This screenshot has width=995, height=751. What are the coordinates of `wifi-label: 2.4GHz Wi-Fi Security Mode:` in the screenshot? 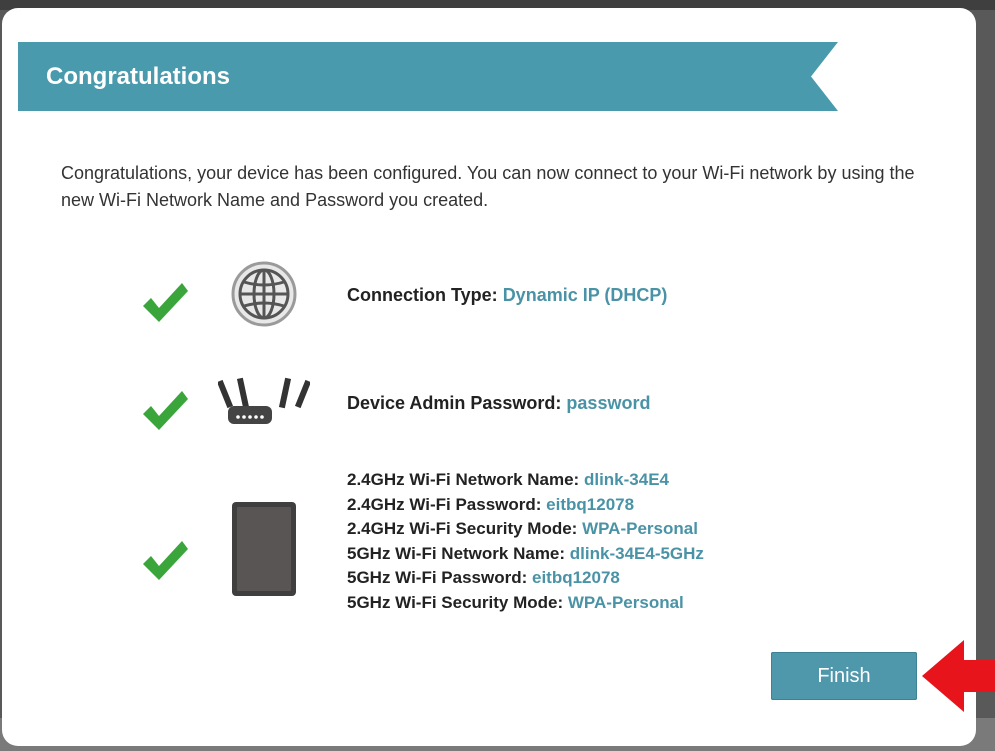 It's located at (462, 528).